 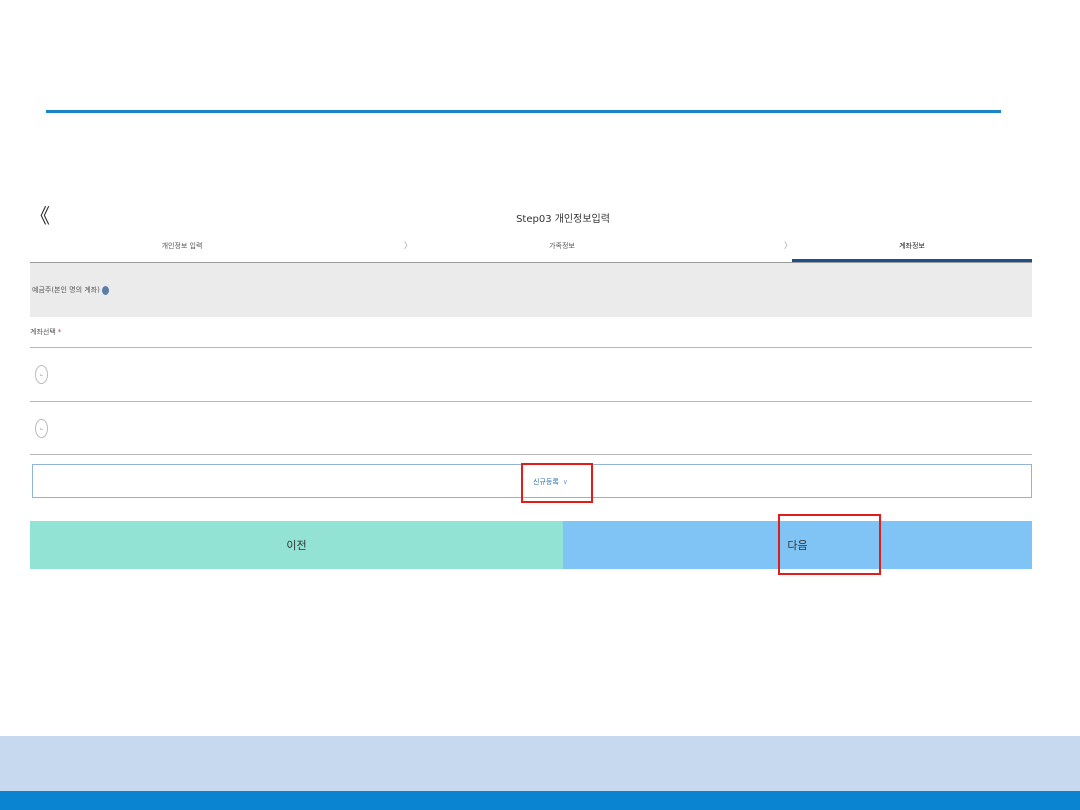 I want to click on tab-family-info: 가족정보, so click(x=562, y=248).